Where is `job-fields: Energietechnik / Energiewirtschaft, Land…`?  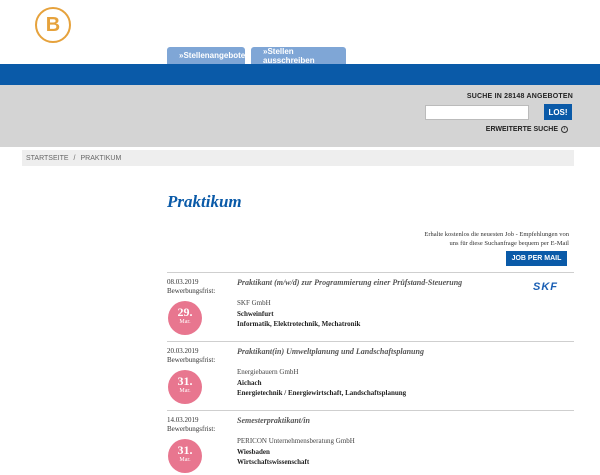 job-fields: Energietechnik / Energiewirtschaft, Land… is located at coordinates (322, 393).